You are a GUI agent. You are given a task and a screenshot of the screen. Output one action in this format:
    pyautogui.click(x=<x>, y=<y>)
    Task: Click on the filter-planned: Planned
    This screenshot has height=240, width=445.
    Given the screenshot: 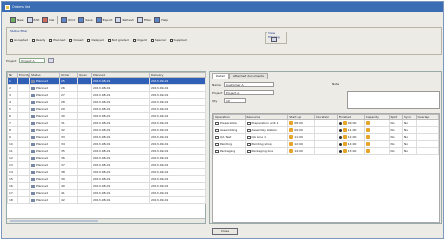 What is the action you would take?
    pyautogui.click(x=57, y=40)
    